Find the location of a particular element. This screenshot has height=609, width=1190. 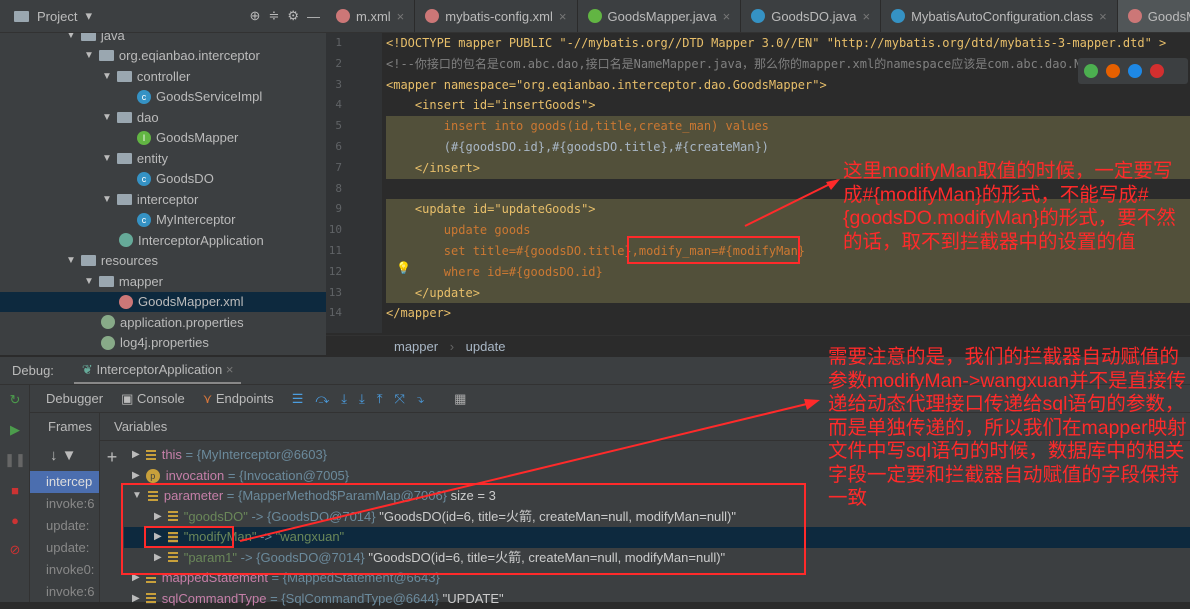

highlight-box-parameter is located at coordinates (463, 529).